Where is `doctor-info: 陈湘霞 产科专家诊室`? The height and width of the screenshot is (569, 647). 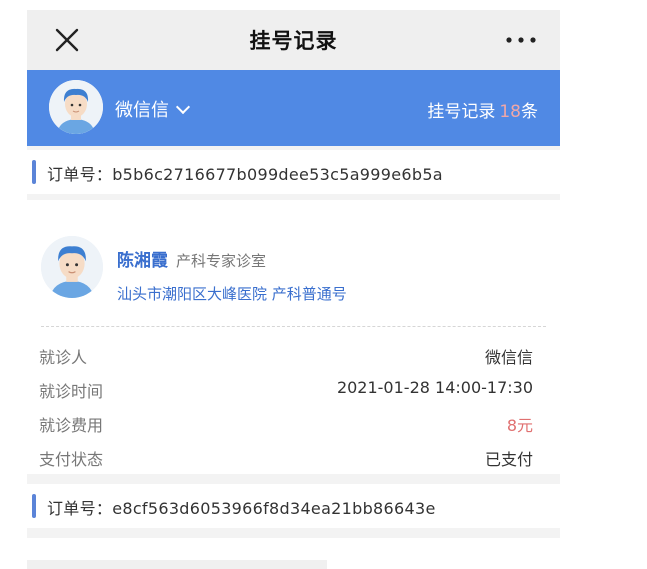 doctor-info: 陈湘霞 产科专家诊室 is located at coordinates (191, 258).